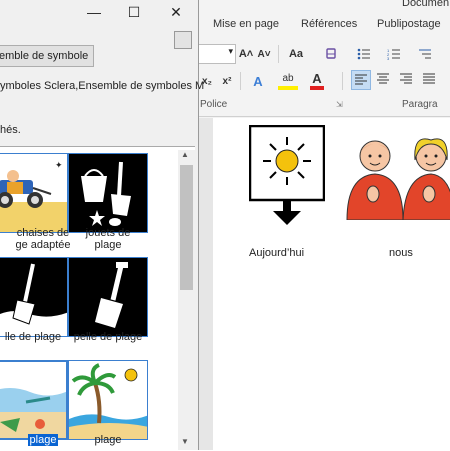 The image size is (450, 451). I want to click on align-right-button, so click(407, 80).